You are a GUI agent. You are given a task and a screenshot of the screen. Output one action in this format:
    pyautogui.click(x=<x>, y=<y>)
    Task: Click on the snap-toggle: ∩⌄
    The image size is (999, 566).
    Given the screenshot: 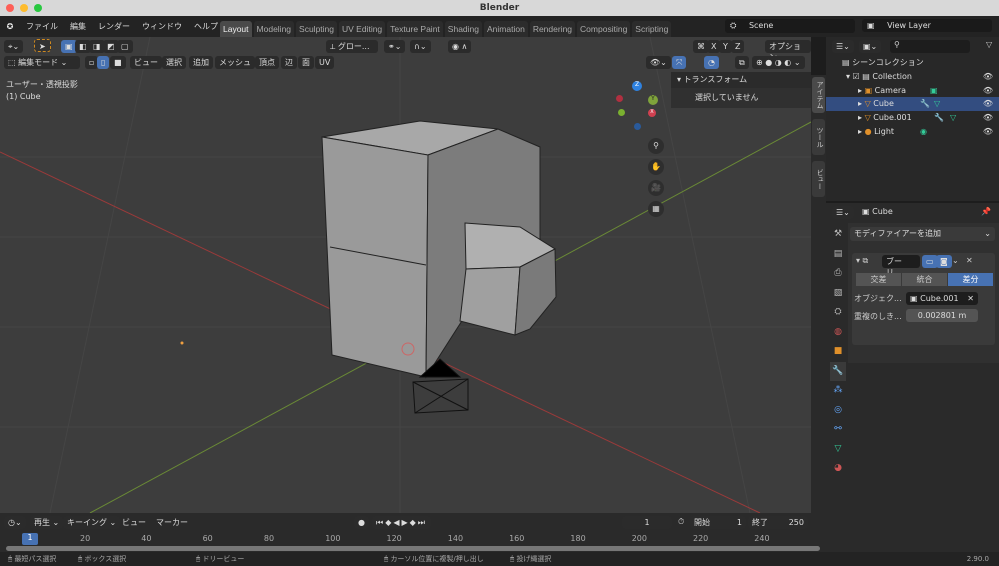 What is the action you would take?
    pyautogui.click(x=420, y=46)
    